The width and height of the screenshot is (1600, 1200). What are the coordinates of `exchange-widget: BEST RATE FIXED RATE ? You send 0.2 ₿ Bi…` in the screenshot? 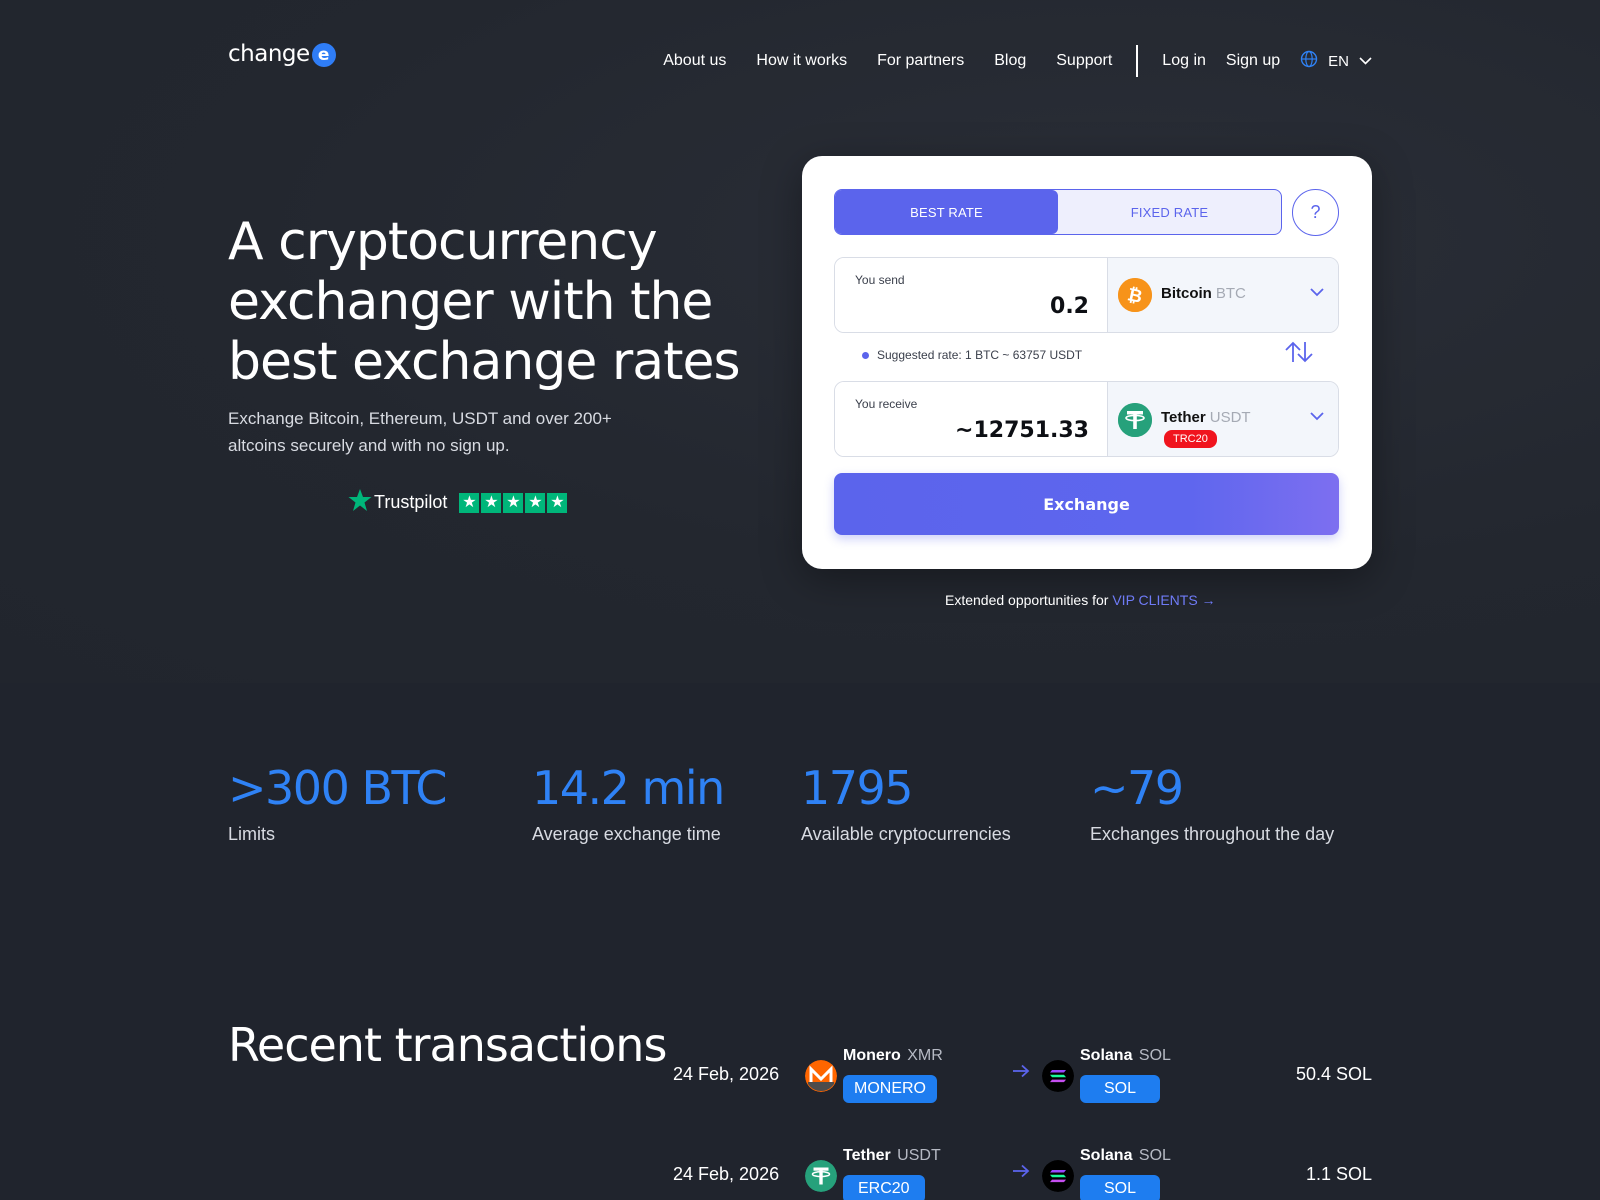 It's located at (1087, 362).